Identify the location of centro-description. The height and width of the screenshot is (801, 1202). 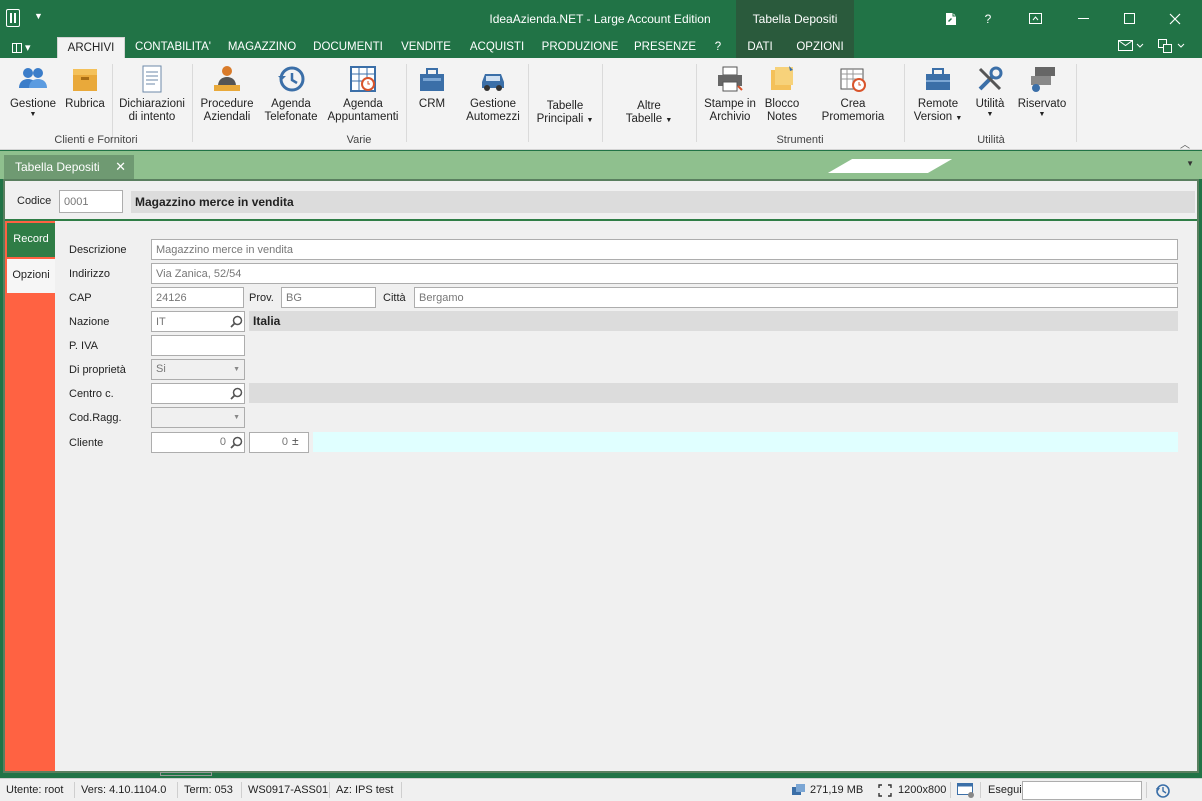
(713, 393).